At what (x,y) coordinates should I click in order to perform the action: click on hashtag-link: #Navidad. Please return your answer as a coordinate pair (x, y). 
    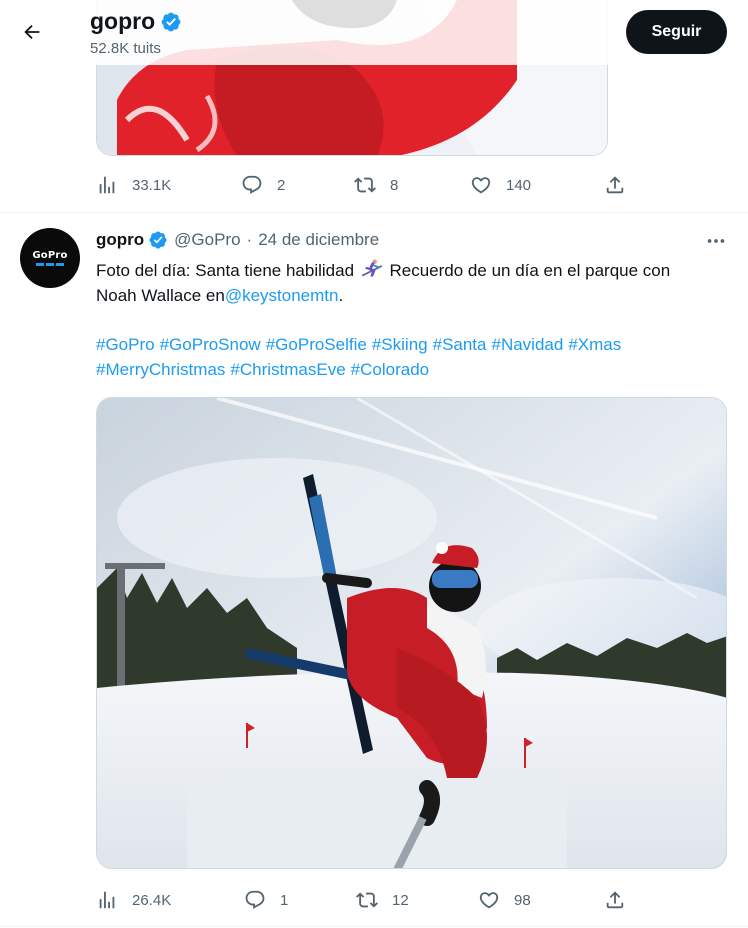
    Looking at the image, I should click on (528, 344).